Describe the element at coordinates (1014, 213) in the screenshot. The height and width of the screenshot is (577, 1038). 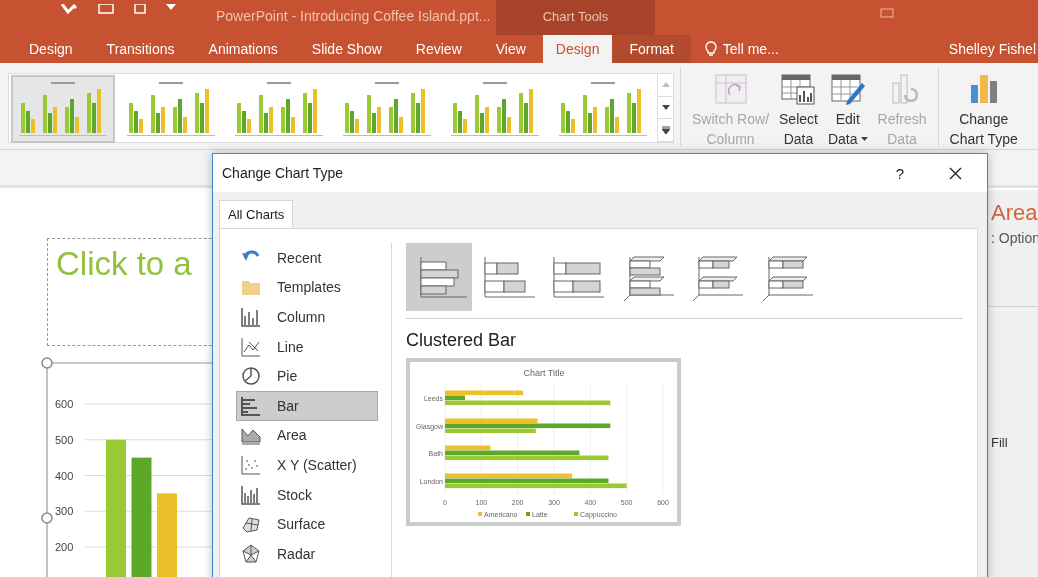
I see `pane-heading: Area` at that location.